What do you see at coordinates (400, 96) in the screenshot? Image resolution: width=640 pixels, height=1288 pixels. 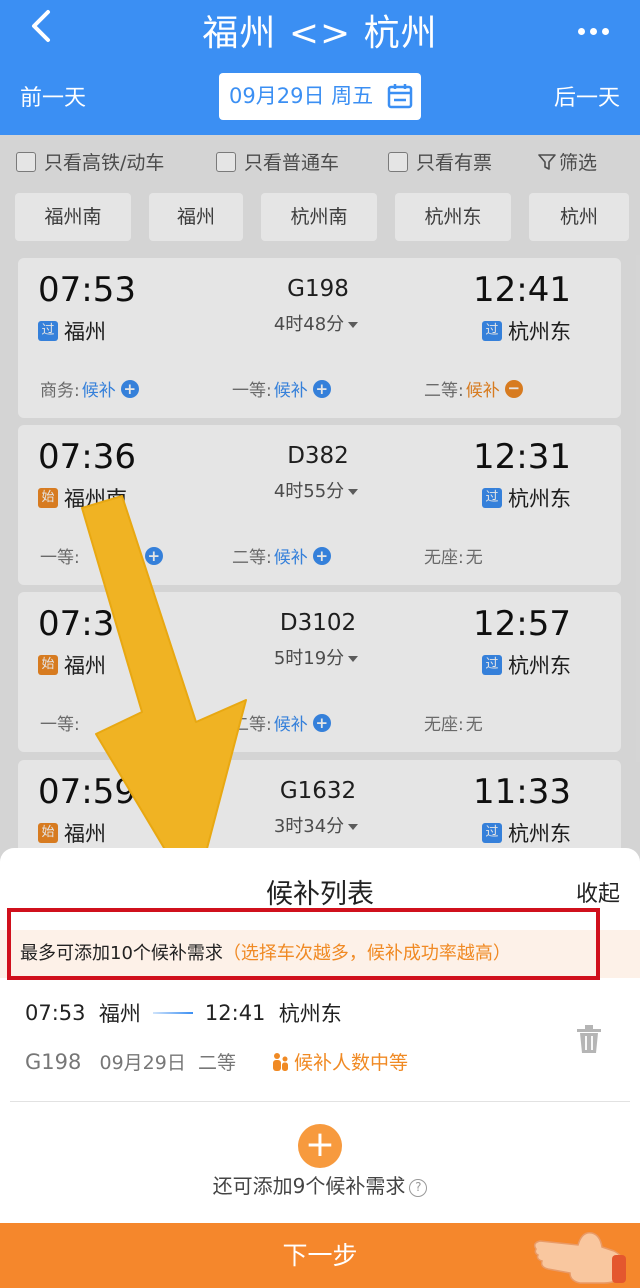 I see `calendar-icon` at bounding box center [400, 96].